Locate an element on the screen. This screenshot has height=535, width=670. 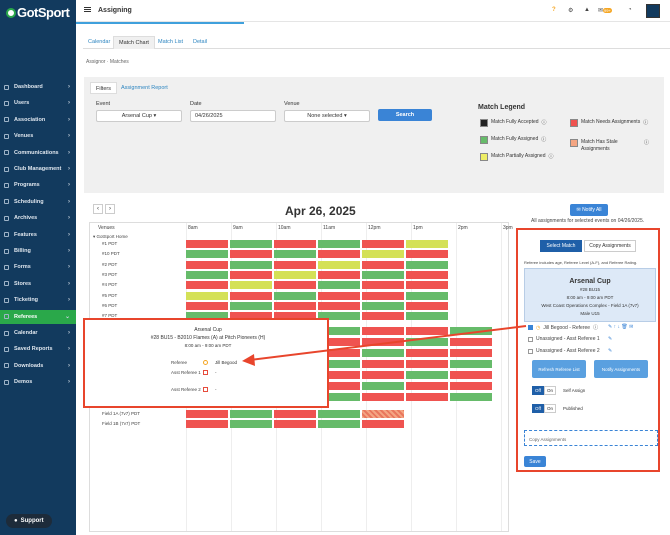
mail-icon: ✉99+ is located at coordinates (605, 10).